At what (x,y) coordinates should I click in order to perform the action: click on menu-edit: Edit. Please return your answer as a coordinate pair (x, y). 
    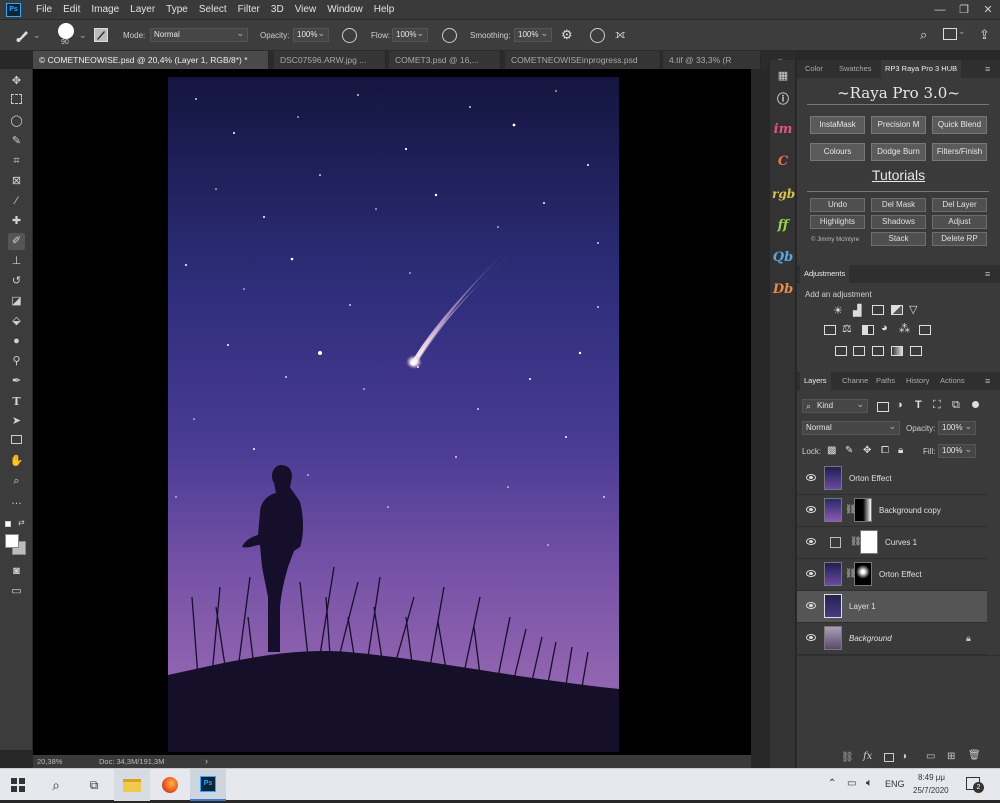
    Looking at the image, I should click on (71, 10).